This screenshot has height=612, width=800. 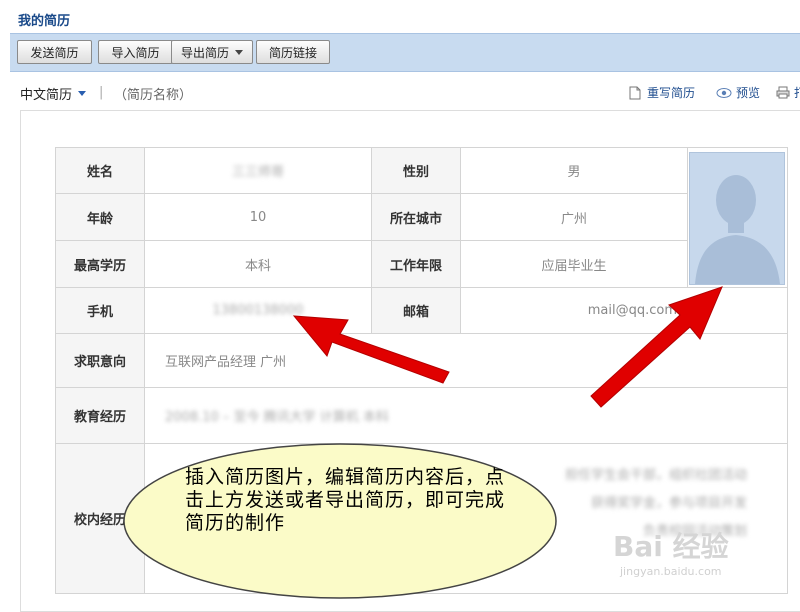 What do you see at coordinates (345, 500) in the screenshot?
I see `callout-text: 插入简历图片，编辑简历内容后，点击上方发送或者导出简历，即可完成简历的制作` at bounding box center [345, 500].